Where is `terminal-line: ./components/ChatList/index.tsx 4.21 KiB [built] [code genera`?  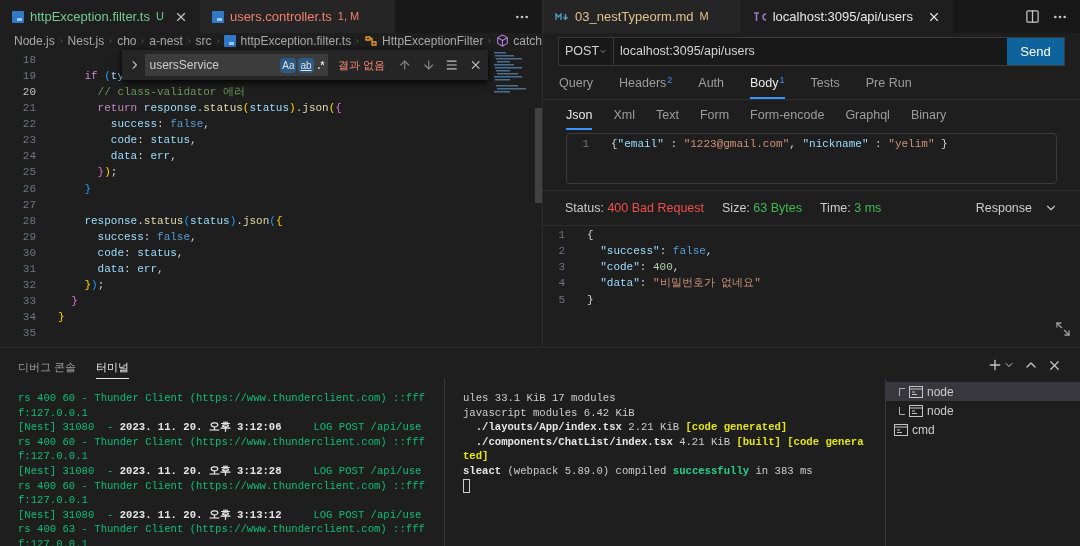 terminal-line: ./components/ChatList/index.tsx 4.21 KiB [built] [code genera is located at coordinates (669, 441).